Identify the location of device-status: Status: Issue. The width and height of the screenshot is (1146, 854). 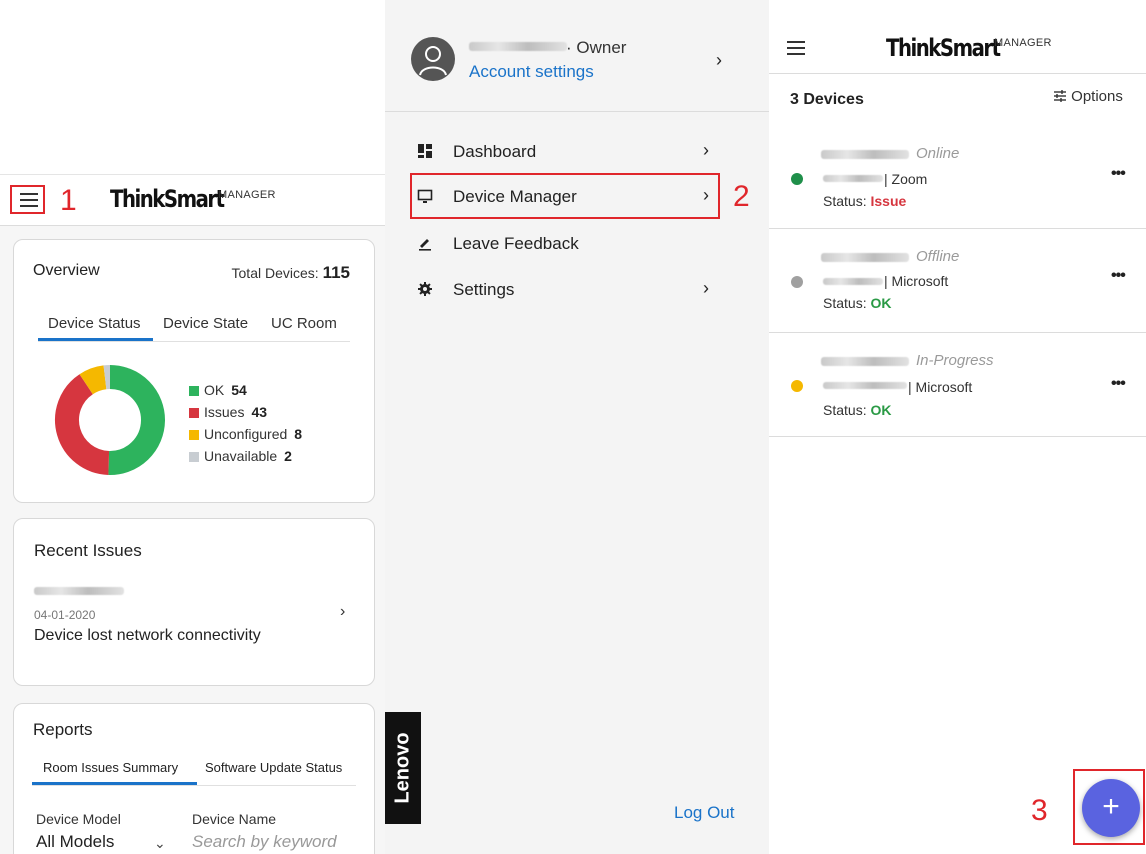
(864, 201).